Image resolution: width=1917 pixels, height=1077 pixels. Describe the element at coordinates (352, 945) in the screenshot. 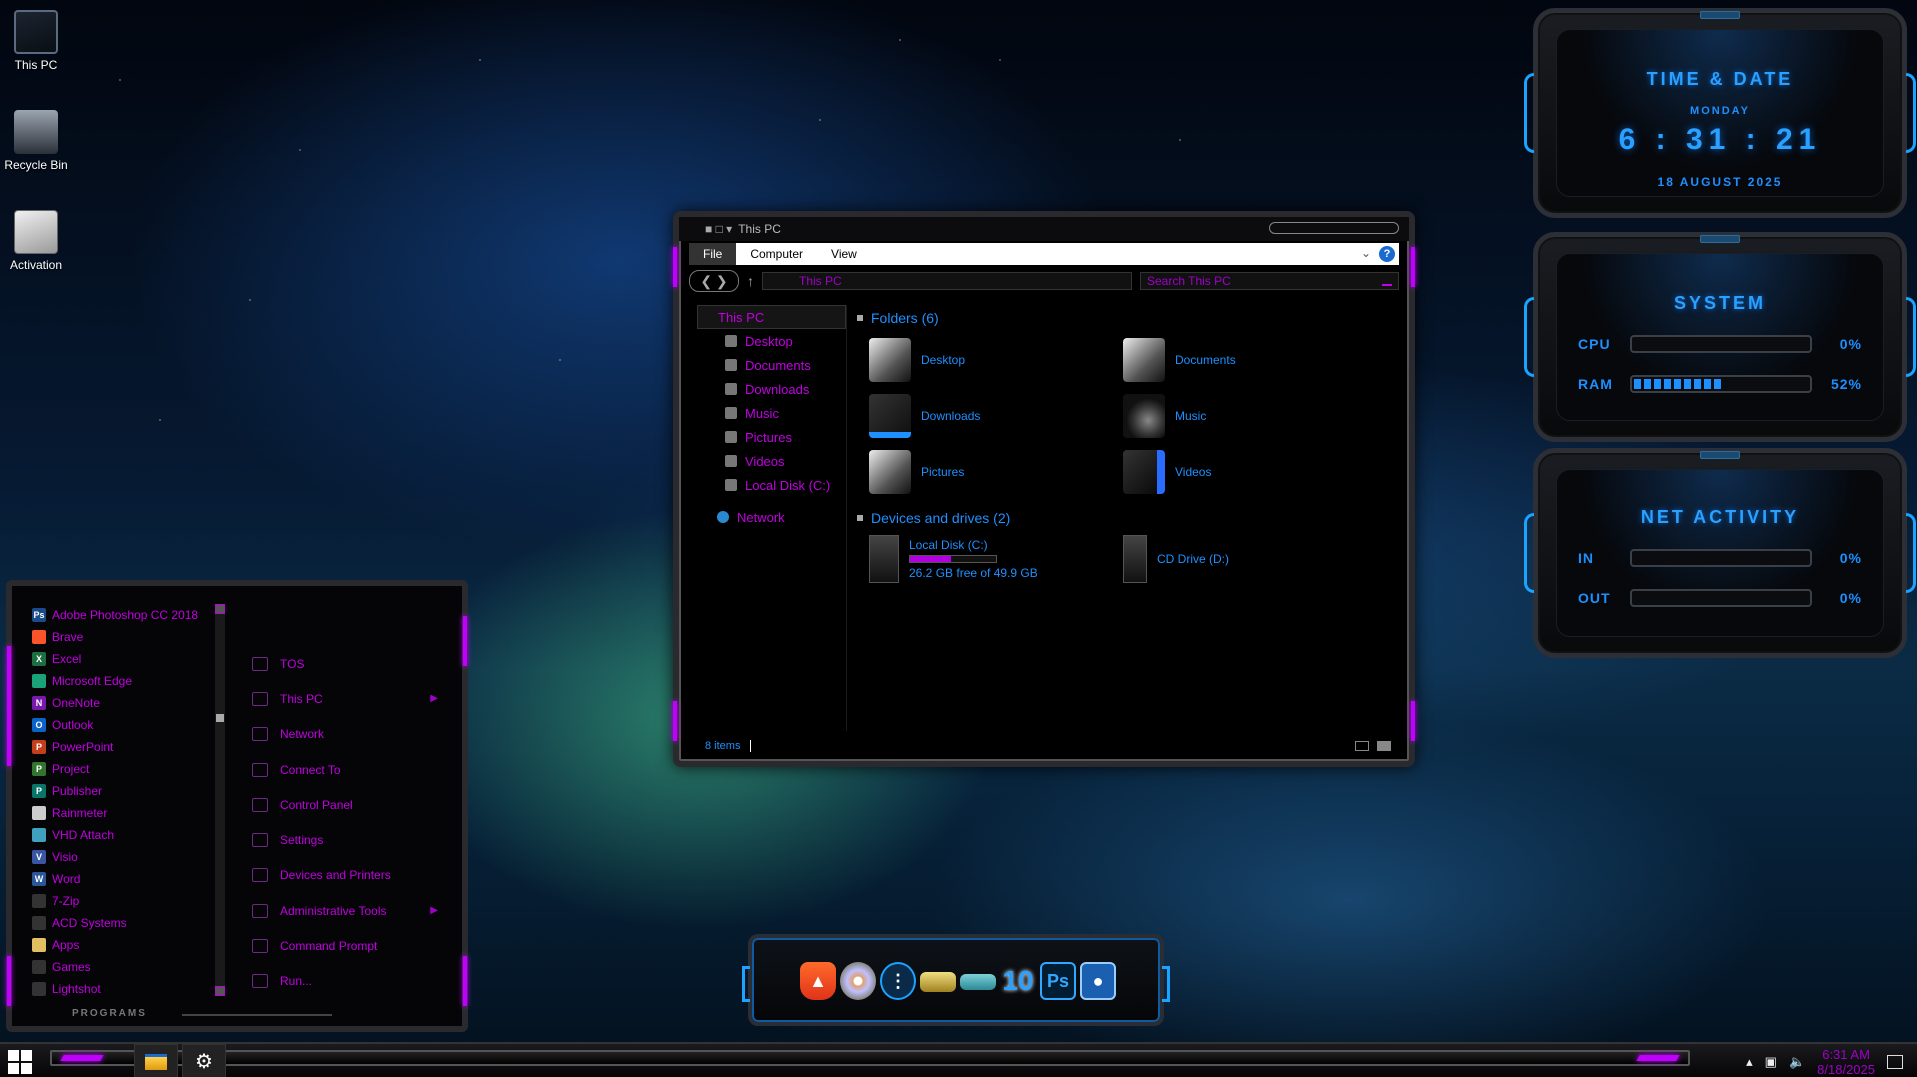

I see `place-item: Command Prompt` at that location.